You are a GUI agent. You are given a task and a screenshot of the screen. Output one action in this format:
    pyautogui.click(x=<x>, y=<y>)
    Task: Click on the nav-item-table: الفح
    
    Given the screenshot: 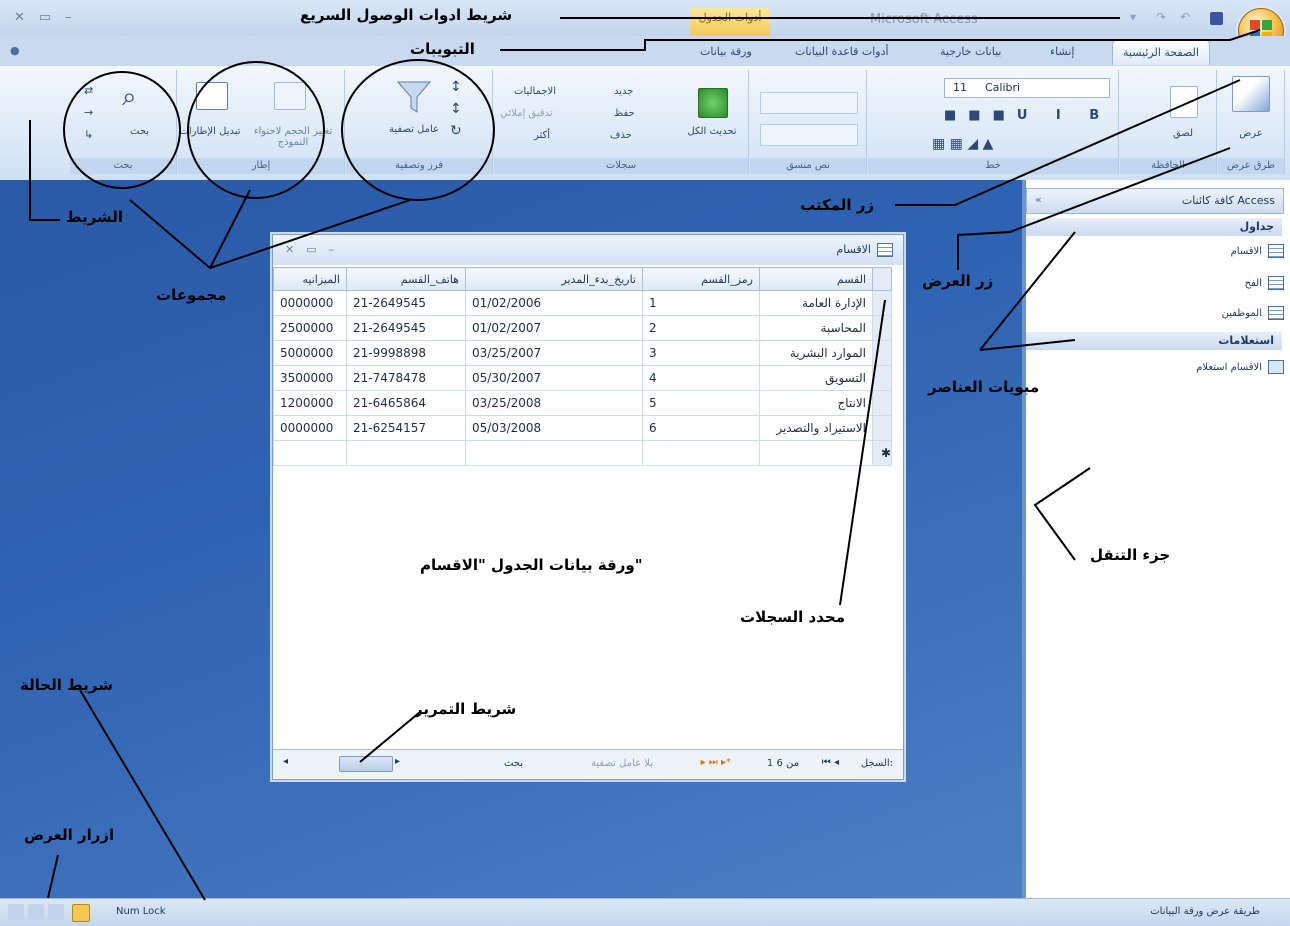 What is the action you would take?
    pyautogui.click(x=1264, y=284)
    